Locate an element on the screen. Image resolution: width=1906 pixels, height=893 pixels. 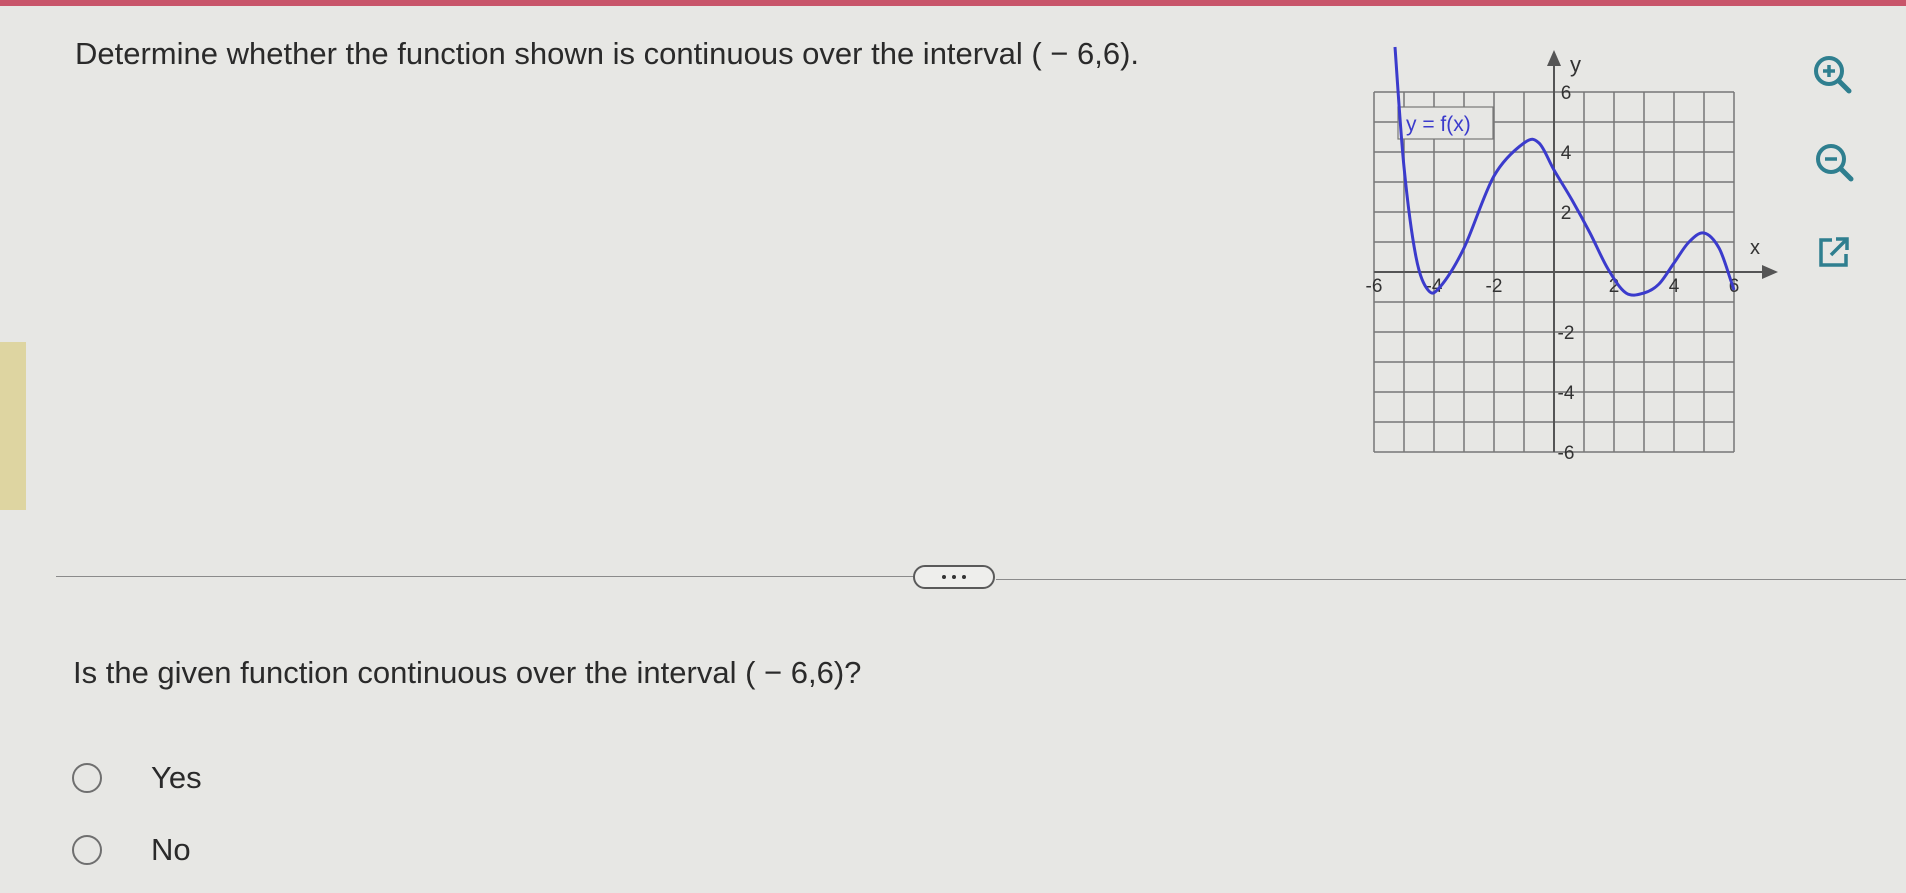
zoom-out-icon is located at coordinates (1834, 162).